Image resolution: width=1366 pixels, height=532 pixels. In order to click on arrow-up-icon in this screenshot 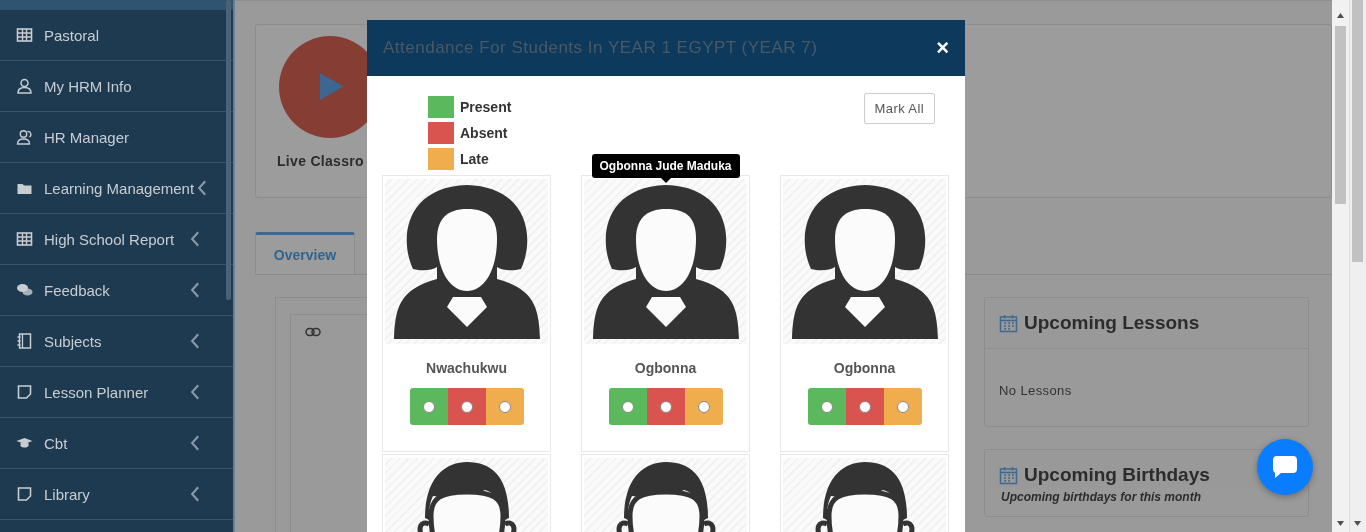, I will do `click(1340, 15)`.